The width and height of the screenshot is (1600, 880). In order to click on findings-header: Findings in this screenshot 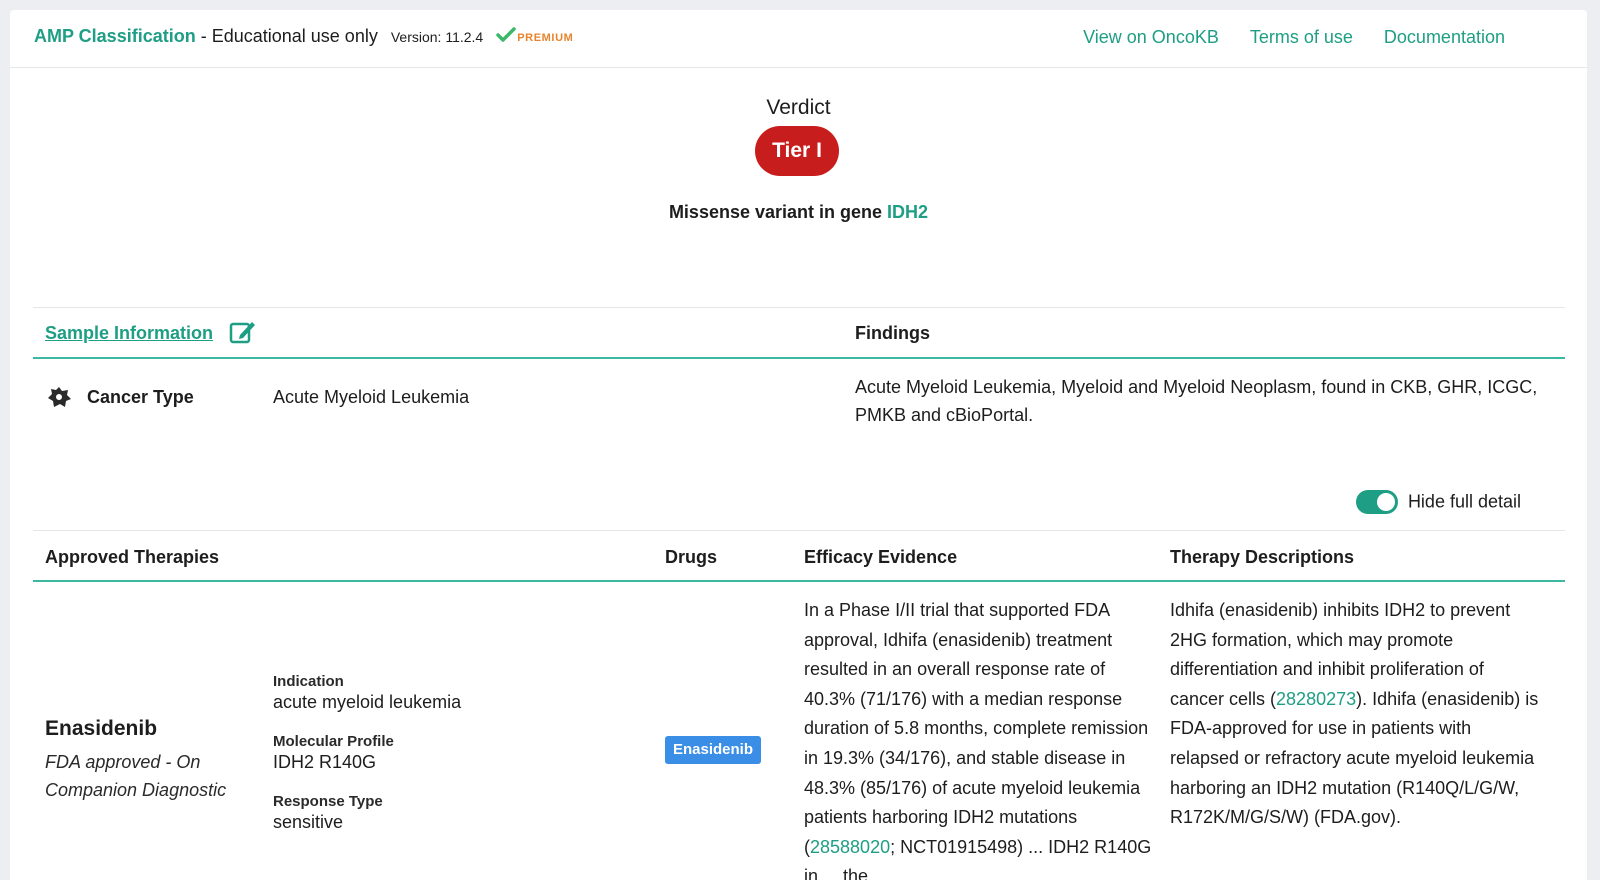, I will do `click(892, 333)`.